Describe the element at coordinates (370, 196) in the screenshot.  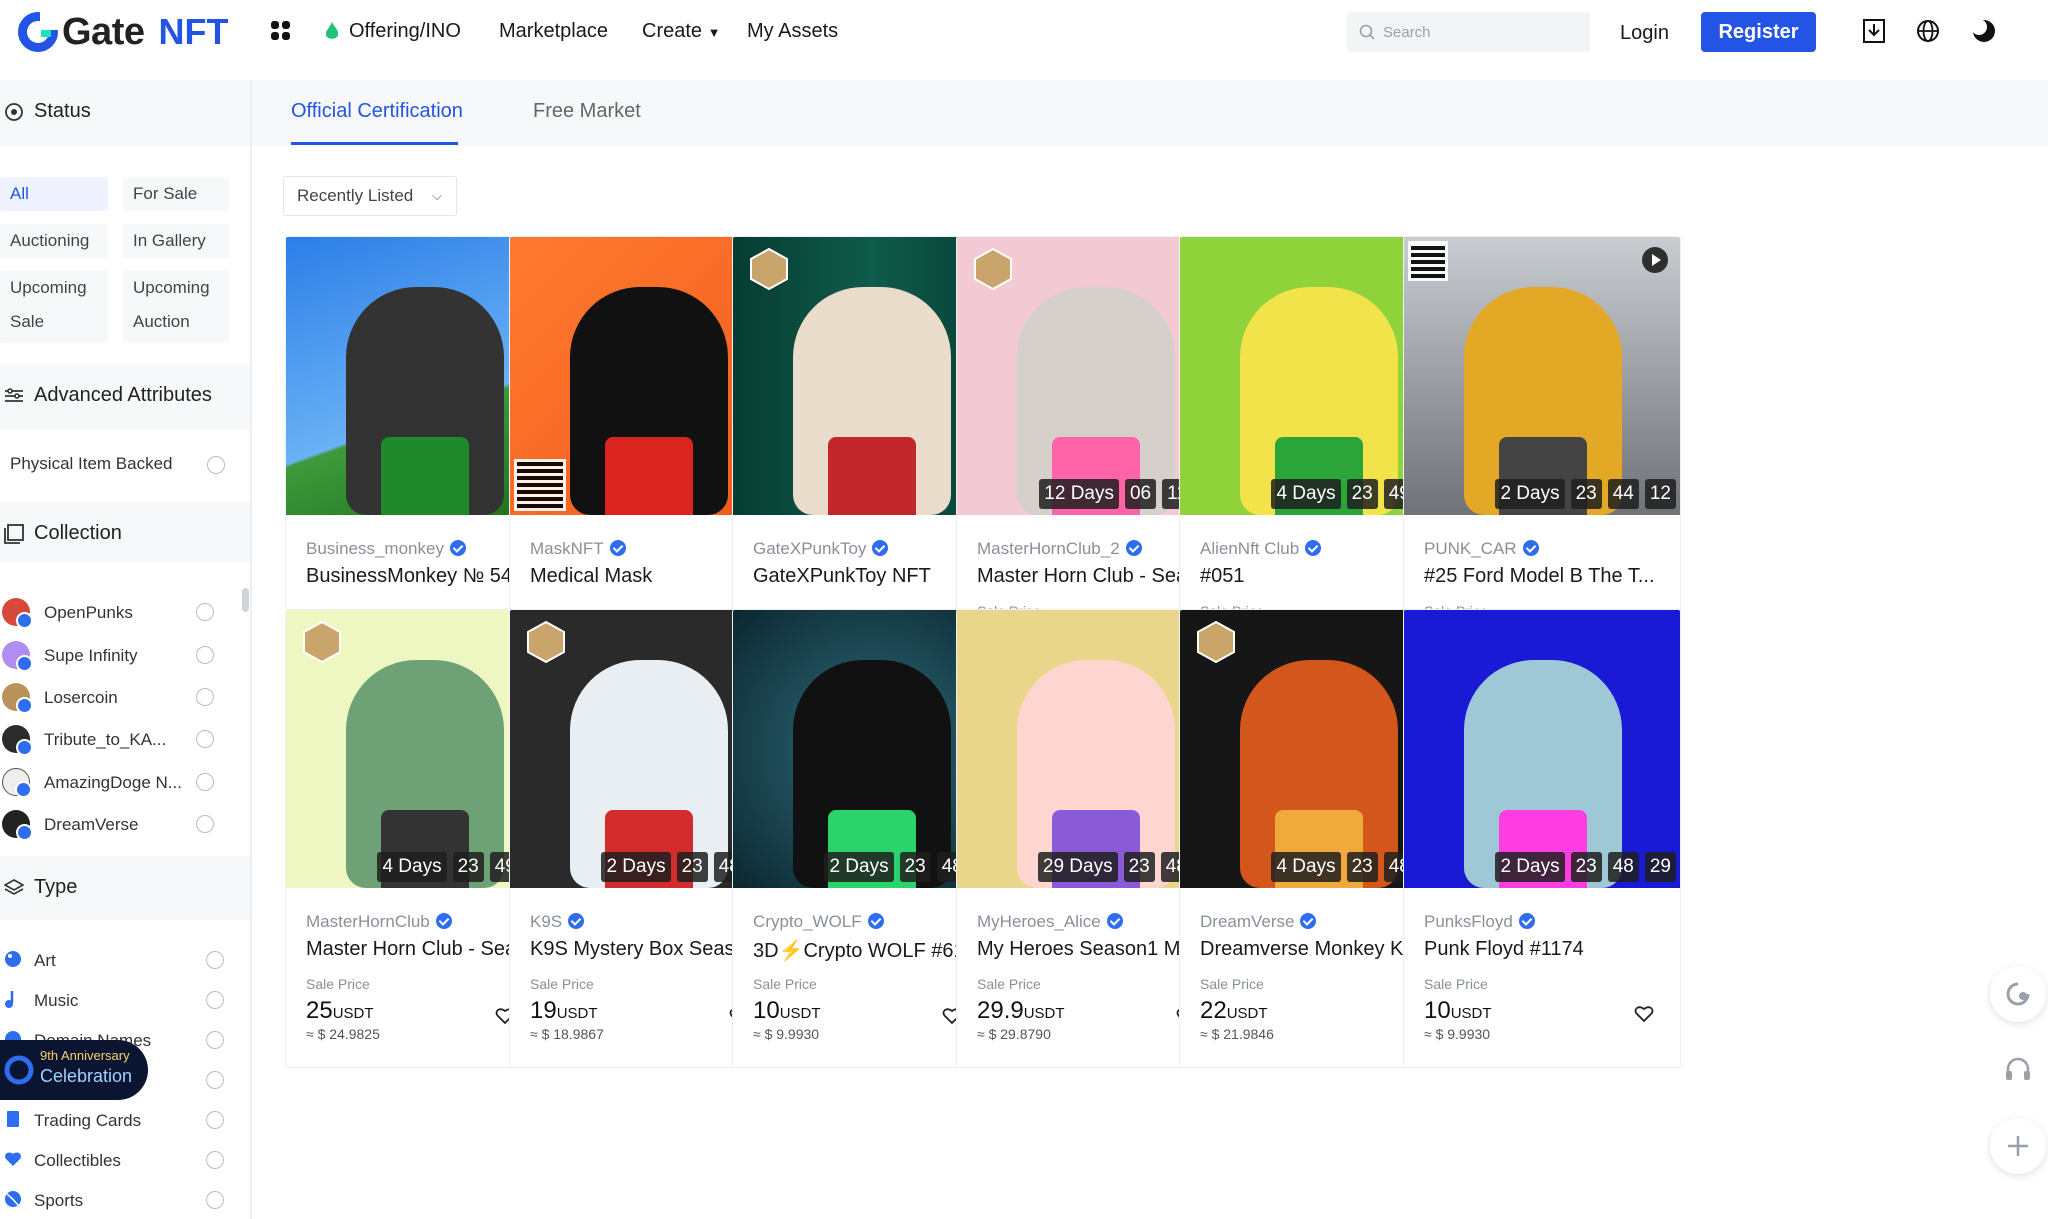
I see `sort-select: Recently Listed ⌵` at that location.